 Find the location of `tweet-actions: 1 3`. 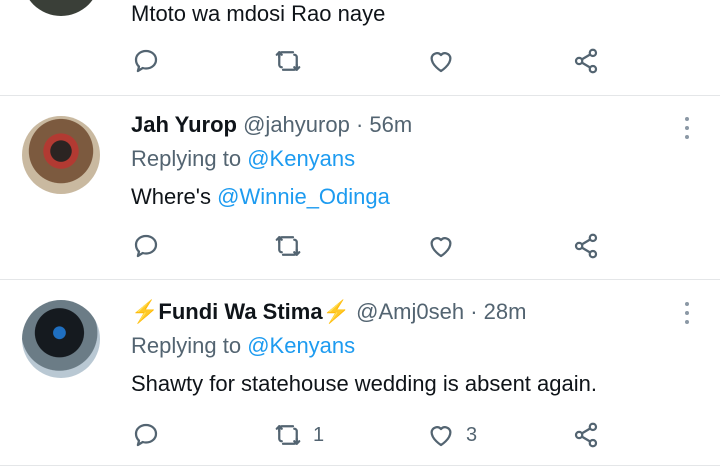

tweet-actions: 1 3 is located at coordinates (371, 435).